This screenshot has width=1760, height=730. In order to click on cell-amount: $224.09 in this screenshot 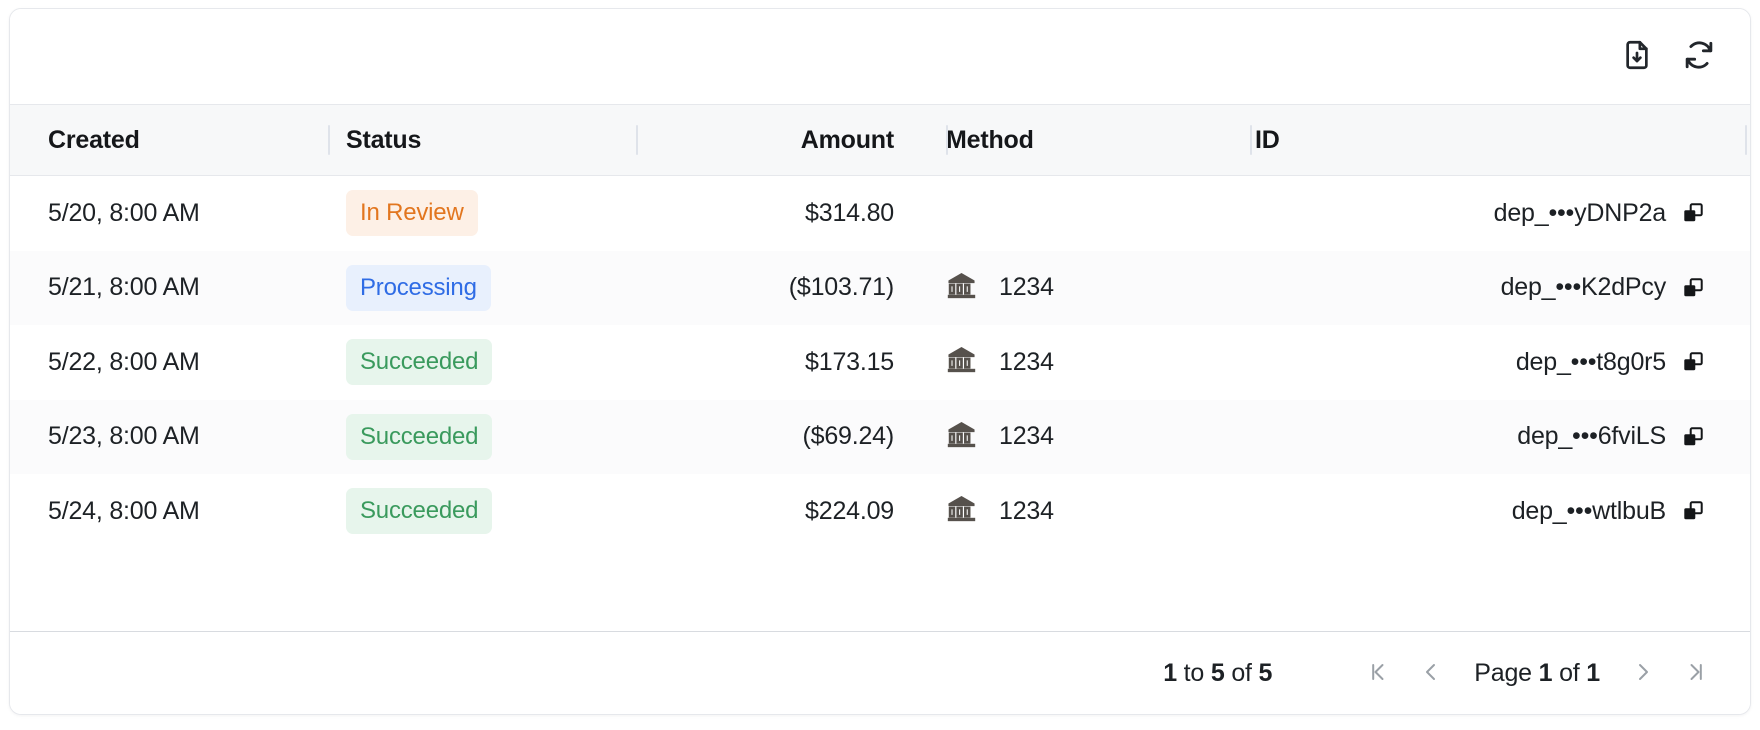, I will do `click(849, 510)`.